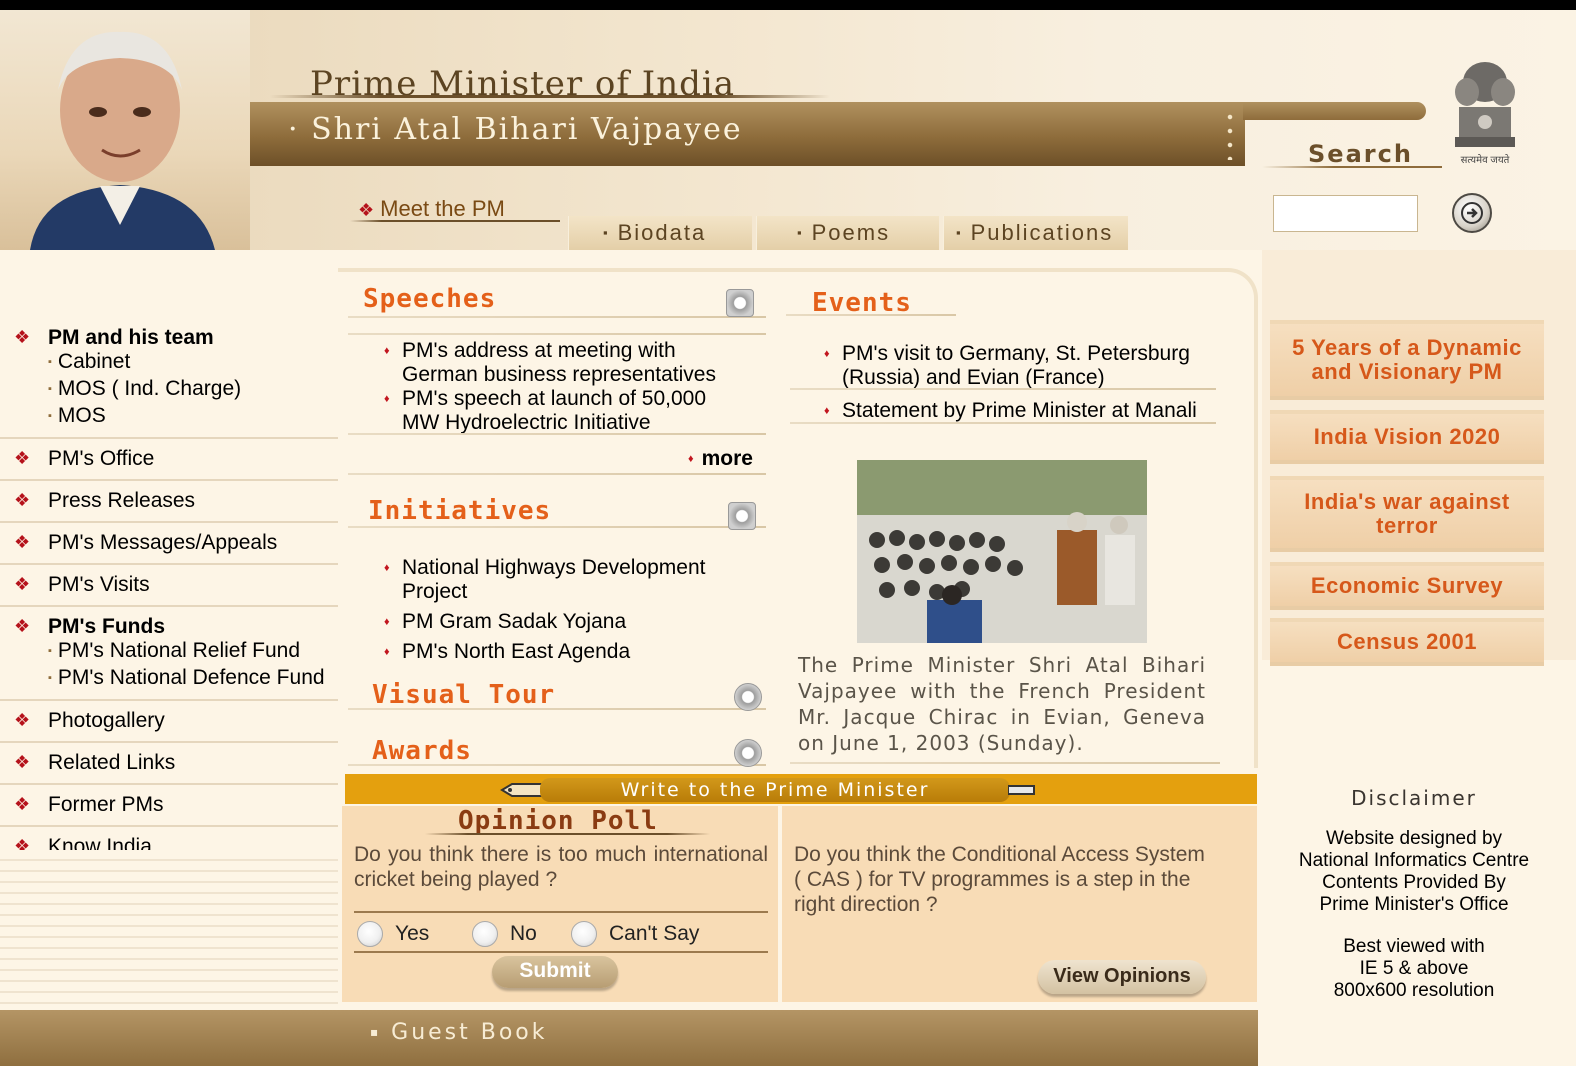 The width and height of the screenshot is (1576, 1066). Describe the element at coordinates (1019, 410) in the screenshot. I see `event-item-text: Statement by Prime Minister at Manali` at that location.